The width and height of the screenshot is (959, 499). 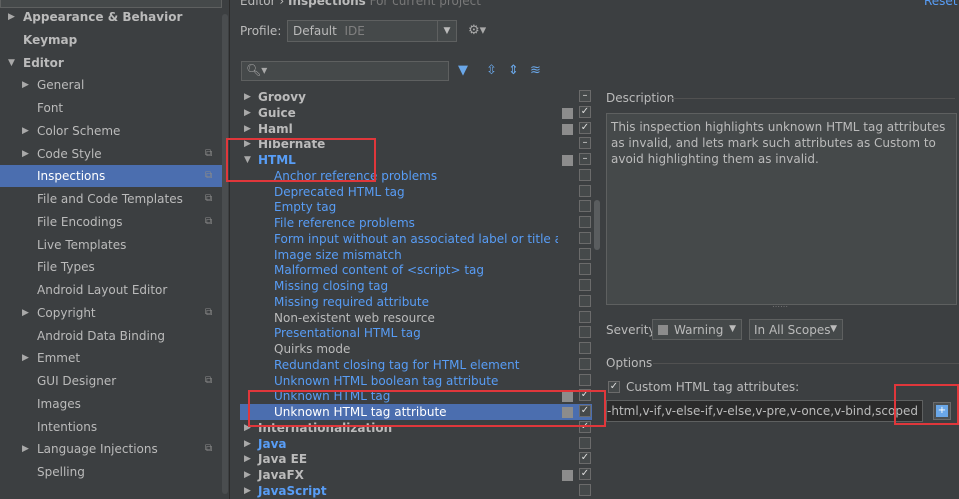 I want to click on tree-inspection-row: Redundant closing tag for HTML element, so click(x=416, y=365).